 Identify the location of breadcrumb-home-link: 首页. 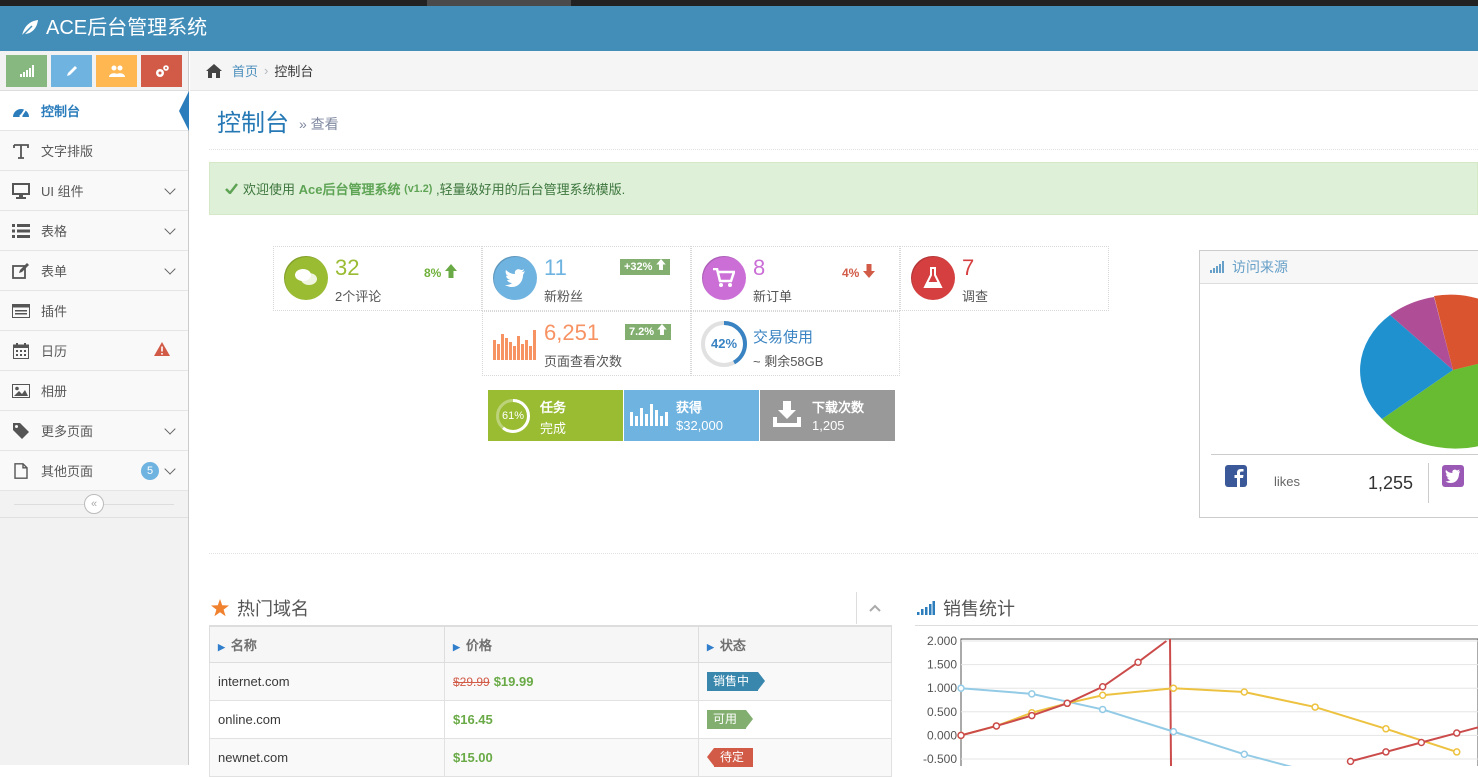
(245, 70).